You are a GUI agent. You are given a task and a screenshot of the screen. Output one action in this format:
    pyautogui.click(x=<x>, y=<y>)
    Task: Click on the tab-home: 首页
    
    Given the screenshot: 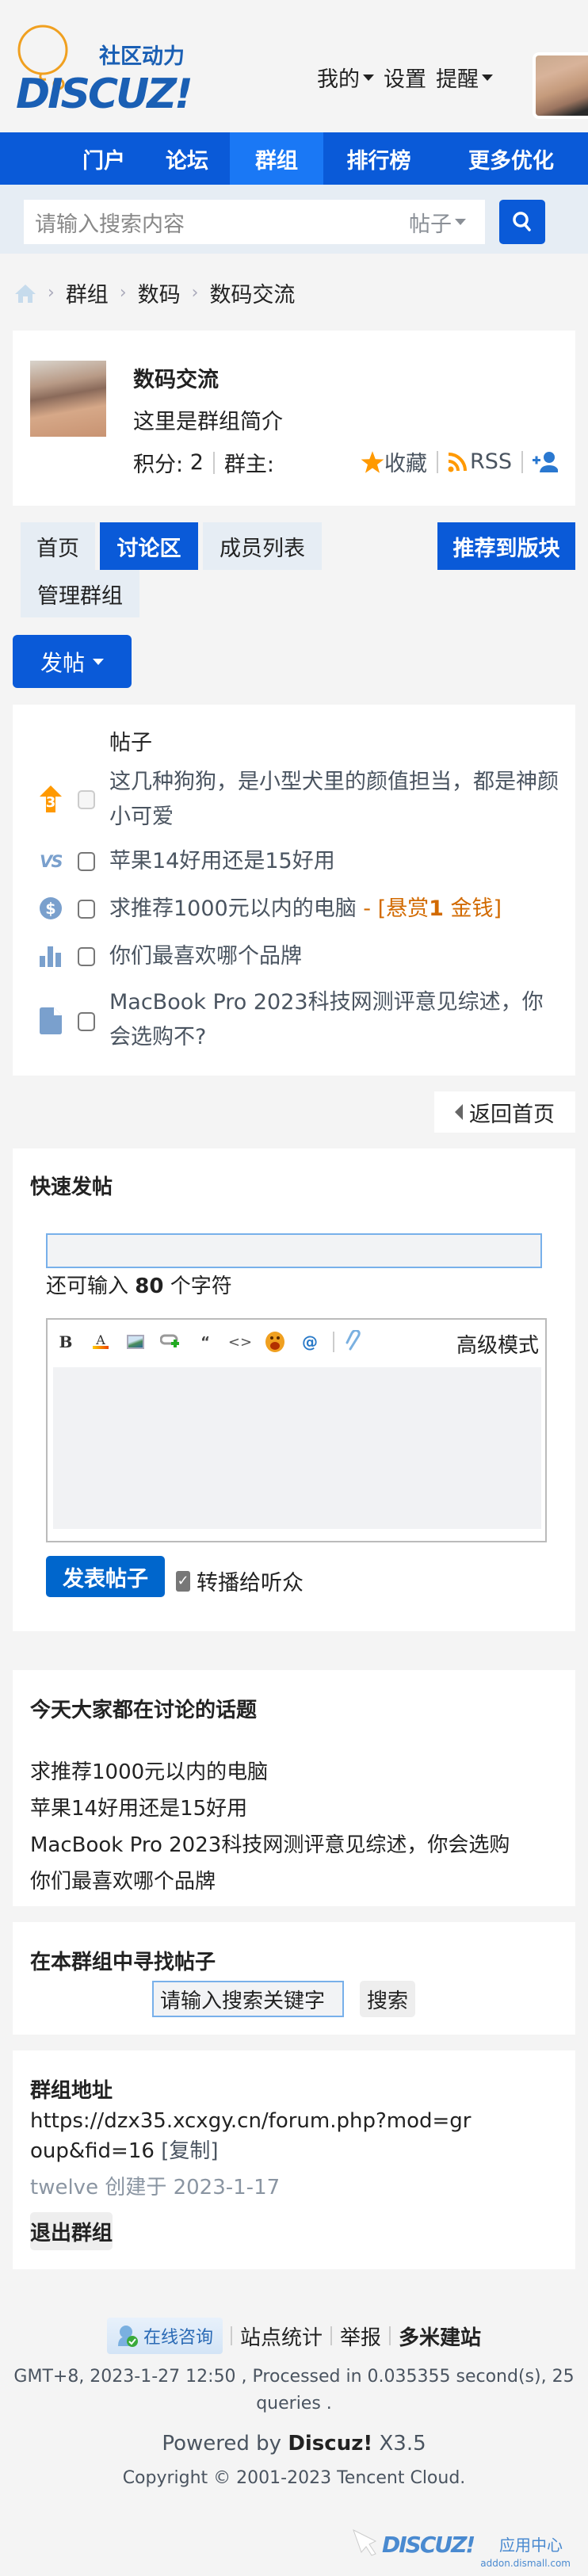 What is the action you would take?
    pyautogui.click(x=58, y=546)
    